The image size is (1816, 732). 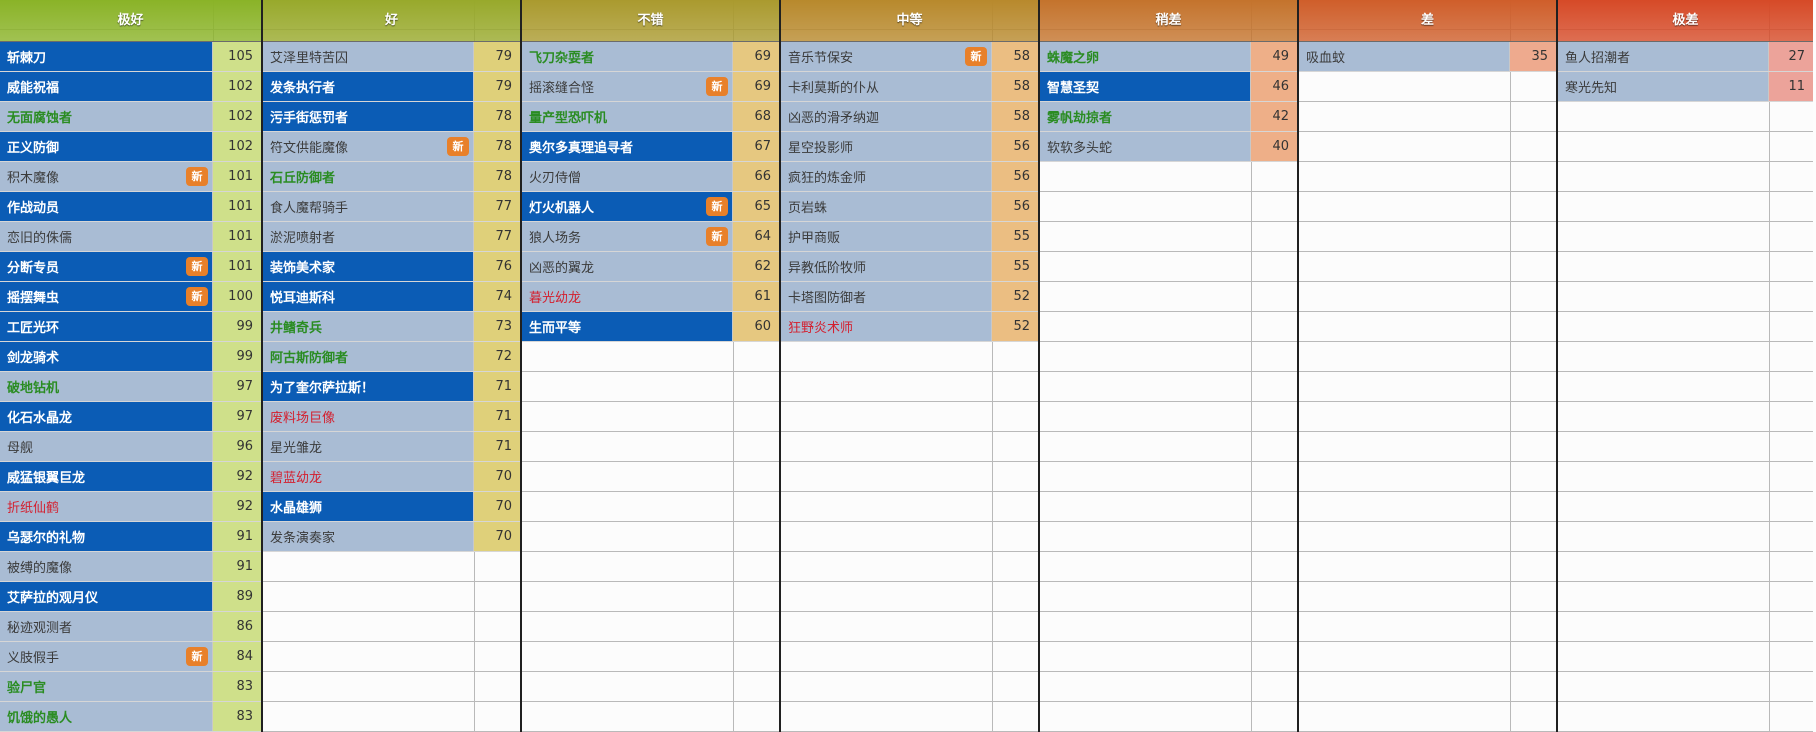 I want to click on card-row: 摇摆舞虫 新 100, so click(x=130, y=297).